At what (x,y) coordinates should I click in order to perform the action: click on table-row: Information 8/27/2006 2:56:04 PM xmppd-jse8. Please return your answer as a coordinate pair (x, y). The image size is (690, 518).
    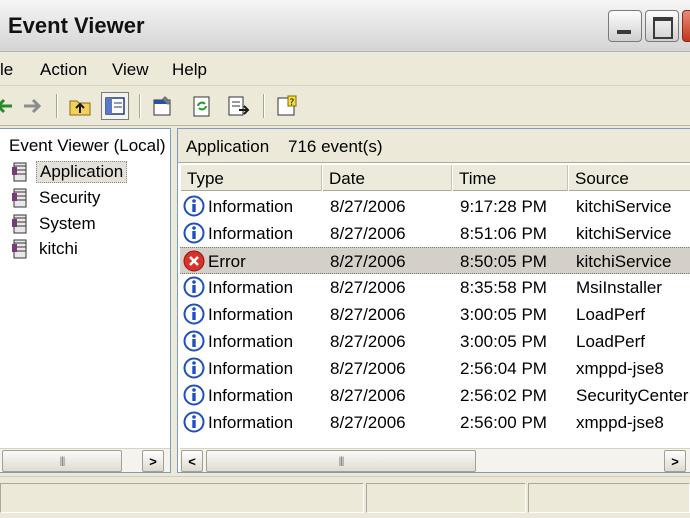
    Looking at the image, I should click on (435, 368).